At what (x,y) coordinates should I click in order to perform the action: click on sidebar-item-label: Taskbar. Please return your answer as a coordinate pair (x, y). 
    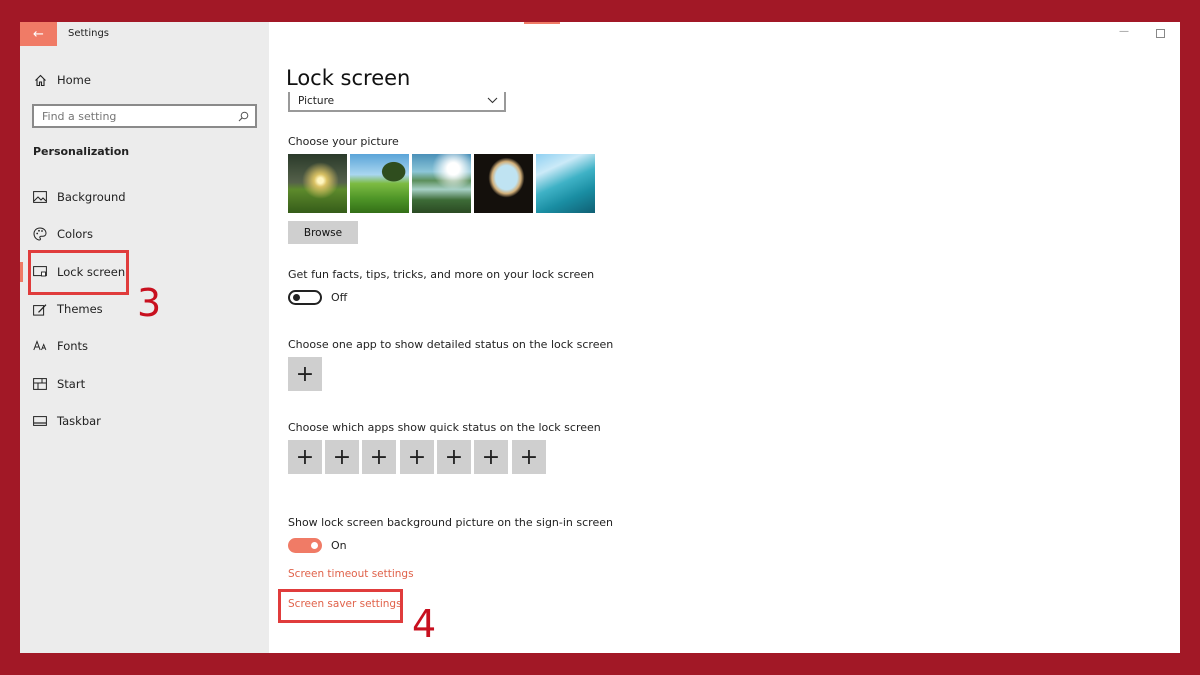
    Looking at the image, I should click on (79, 421).